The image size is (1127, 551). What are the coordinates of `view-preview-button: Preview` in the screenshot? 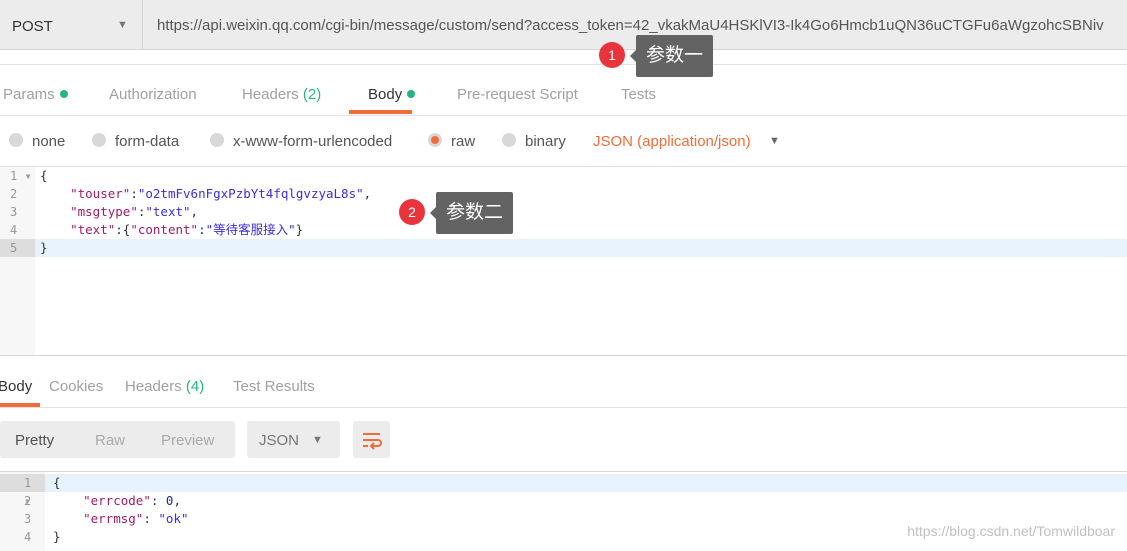 It's located at (187, 440).